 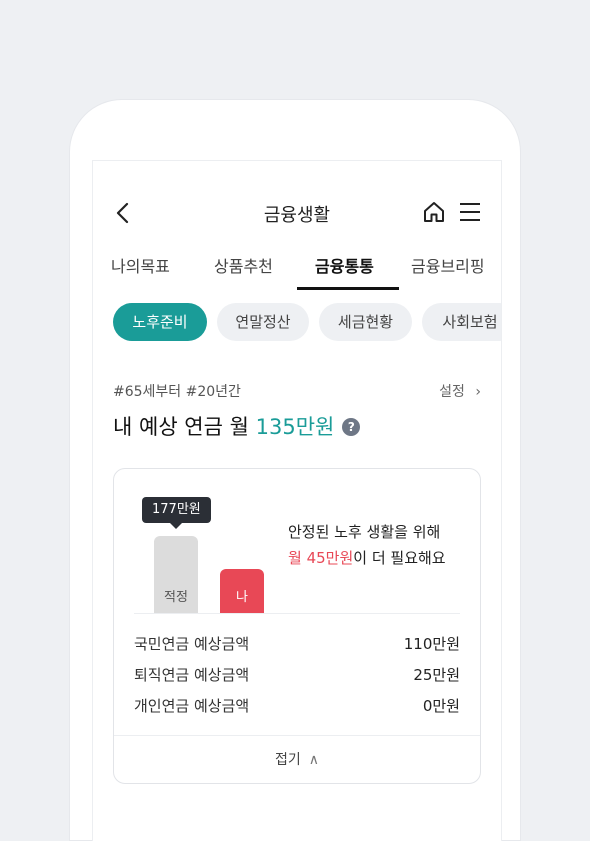 What do you see at coordinates (184, 427) in the screenshot?
I see `headline-prefix: 내 예상 연금 월` at bounding box center [184, 427].